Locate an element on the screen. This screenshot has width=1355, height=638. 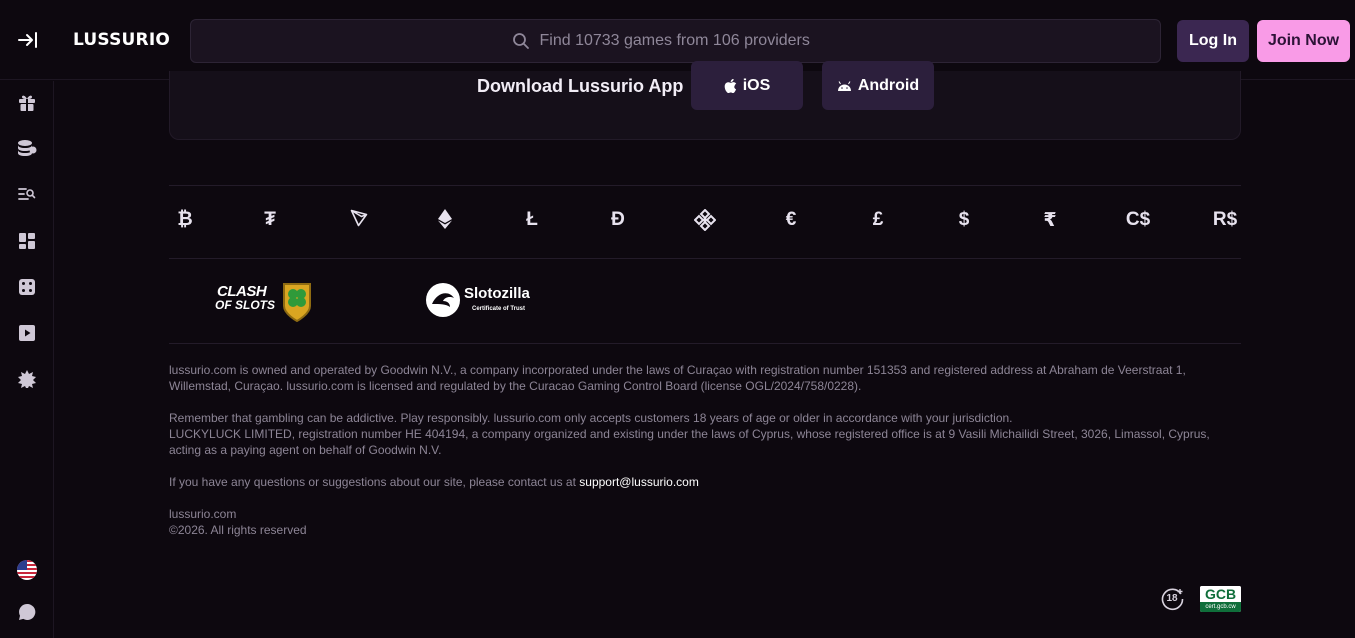
app-download-card: Download Lussurio App iOS Android is located at coordinates (705, 100).